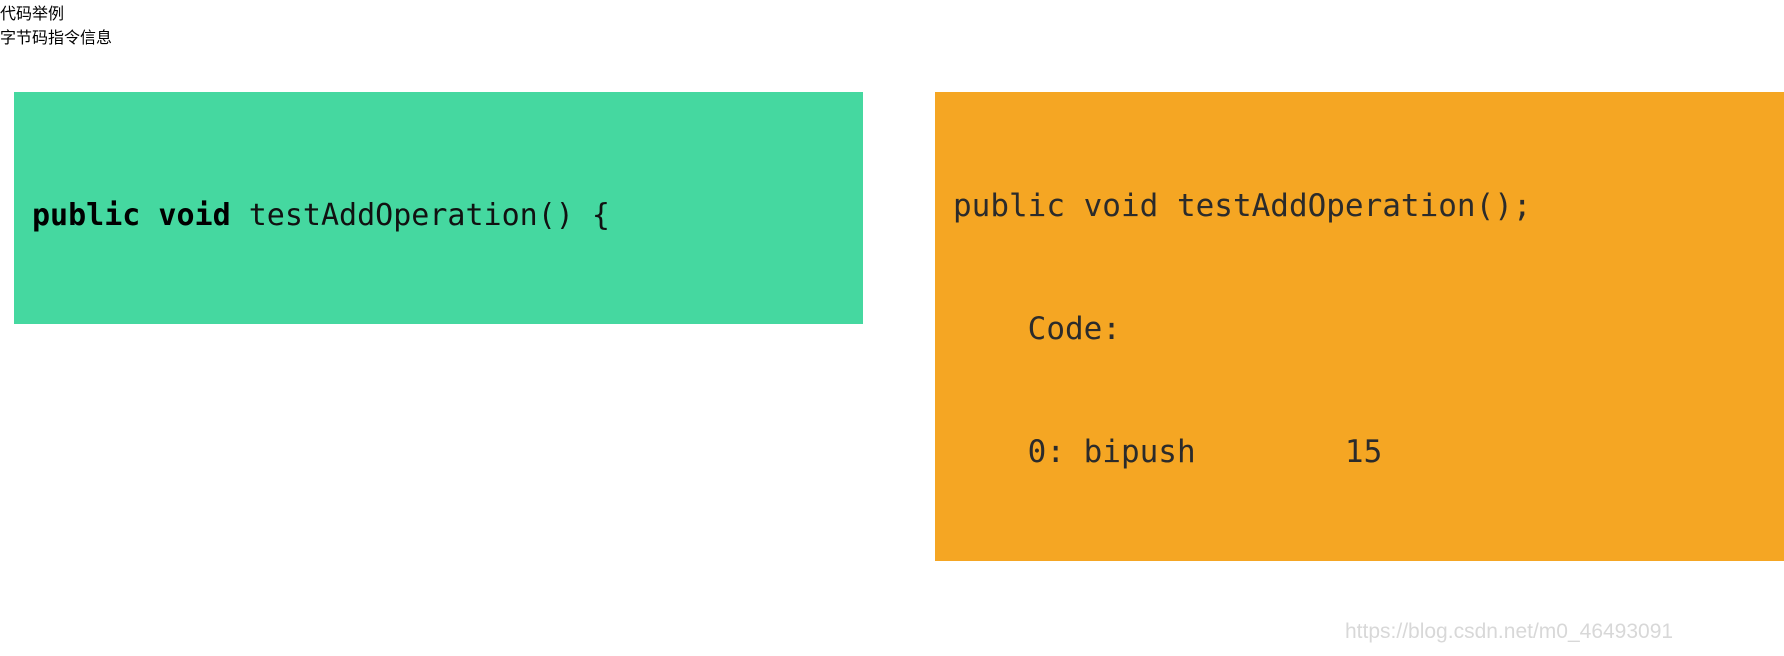 This screenshot has width=1784, height=656. What do you see at coordinates (56, 38) in the screenshot?
I see `right-panel-heading: 字节码指令信息` at bounding box center [56, 38].